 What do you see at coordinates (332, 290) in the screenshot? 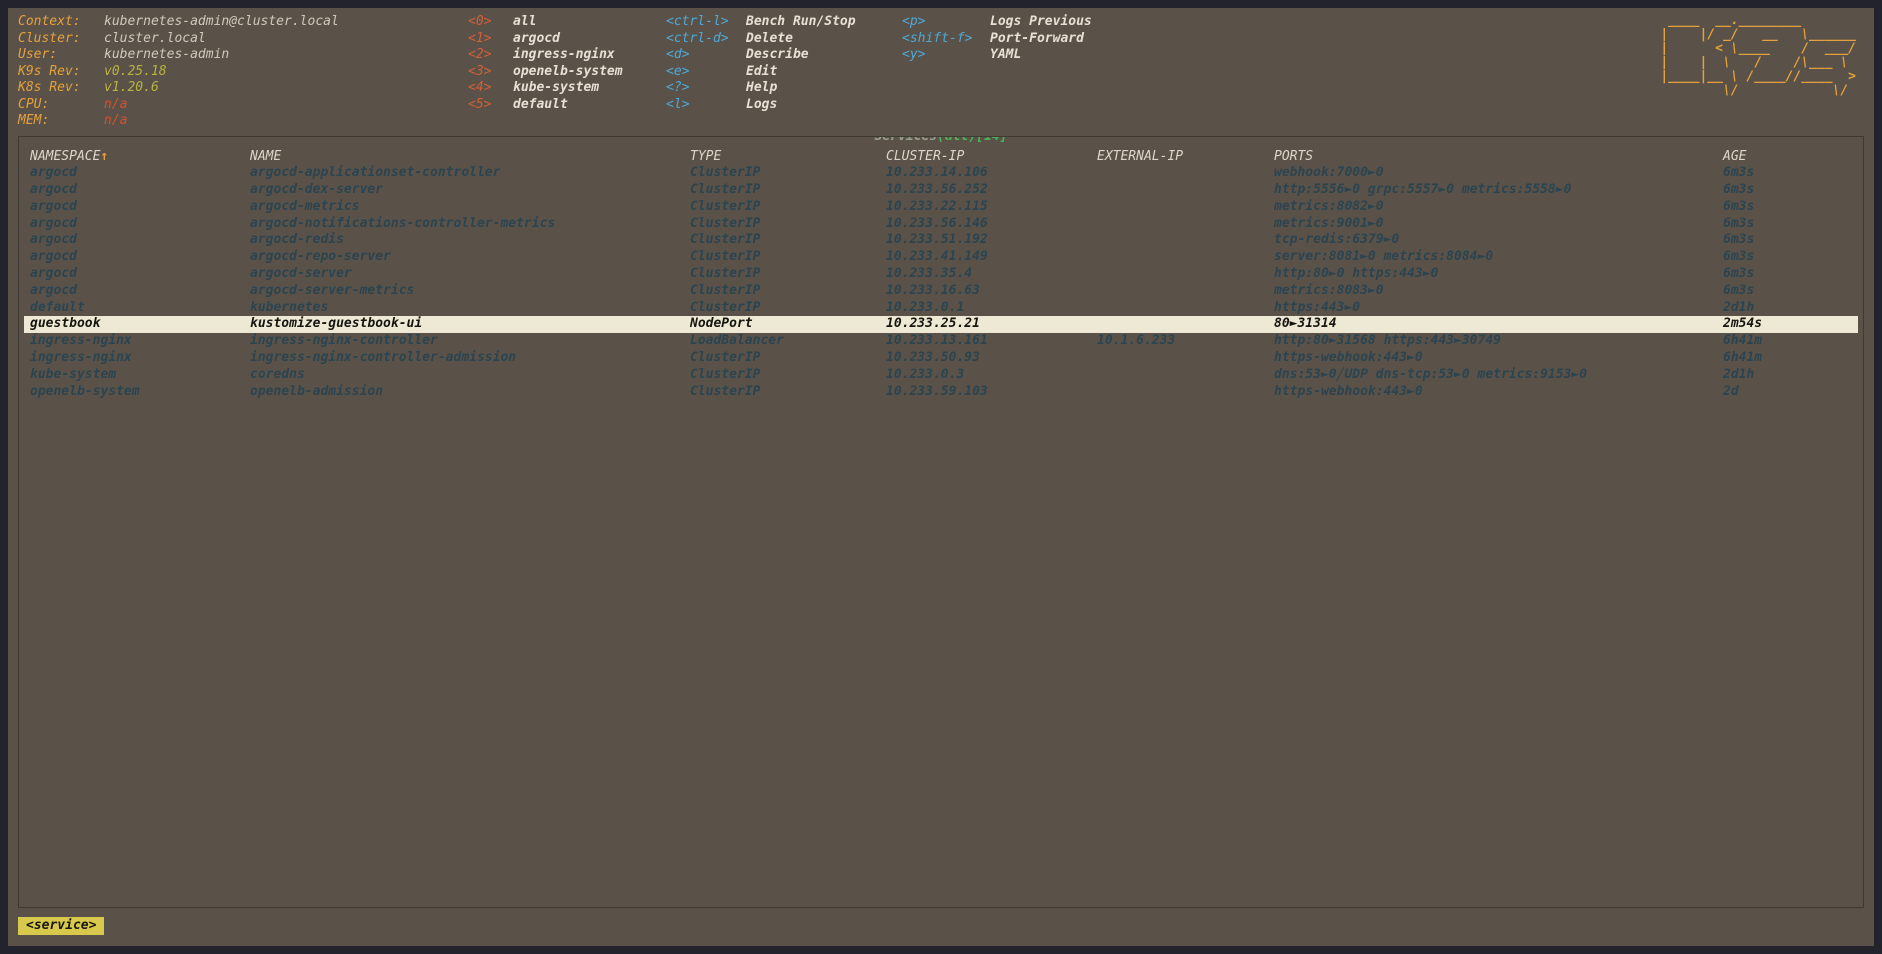
I see `cell-name: argocd-server-metrics` at bounding box center [332, 290].